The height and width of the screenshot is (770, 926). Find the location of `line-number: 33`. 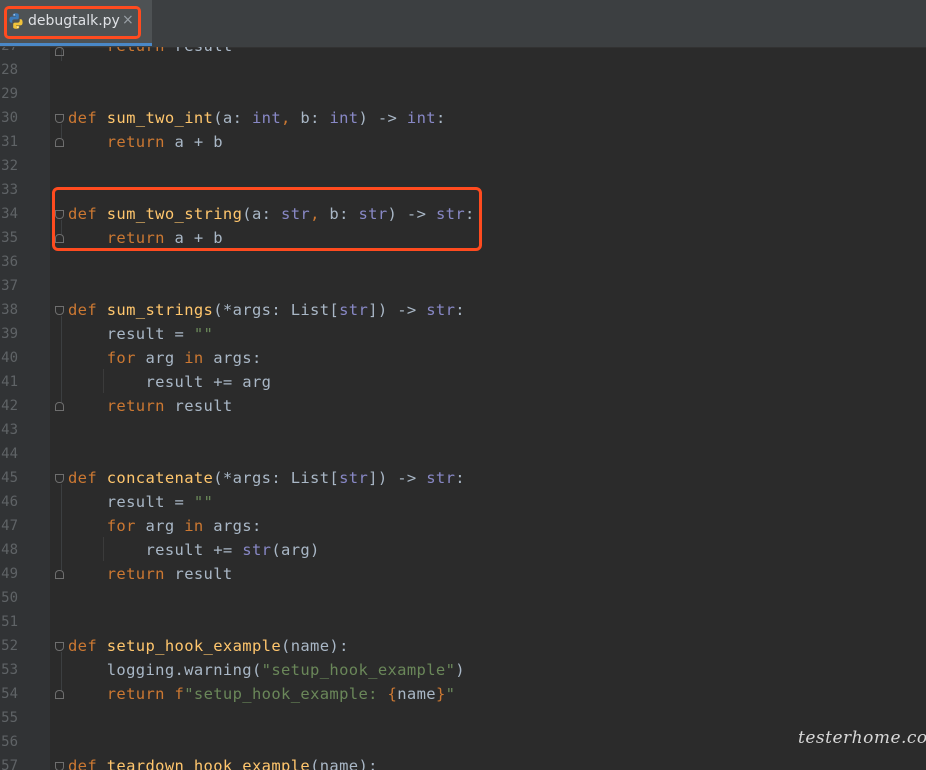

line-number: 33 is located at coordinates (9, 190).